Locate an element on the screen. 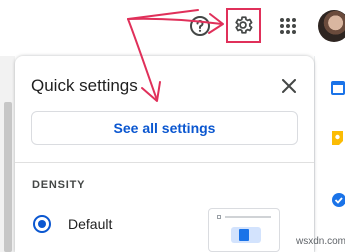 This screenshot has height=252, width=345. density-section-label: DENSITY is located at coordinates (59, 185).